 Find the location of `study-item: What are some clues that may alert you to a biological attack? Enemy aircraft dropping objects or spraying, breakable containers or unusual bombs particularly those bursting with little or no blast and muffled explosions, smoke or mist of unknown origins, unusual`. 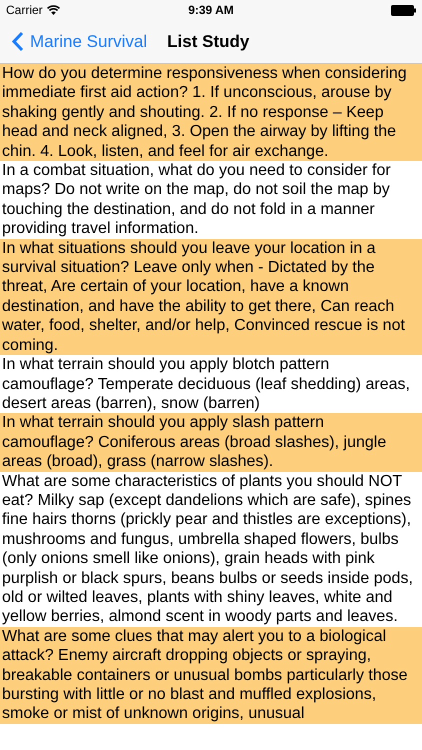

study-item: What are some clues that may alert you to a biological attack? Enemy aircraft dropping objects or spraying, breakable containers or unusual bombs particularly those bursting with little or no blast and muffled explosions, smoke or mist of unknown origins, unusual is located at coordinates (211, 675).